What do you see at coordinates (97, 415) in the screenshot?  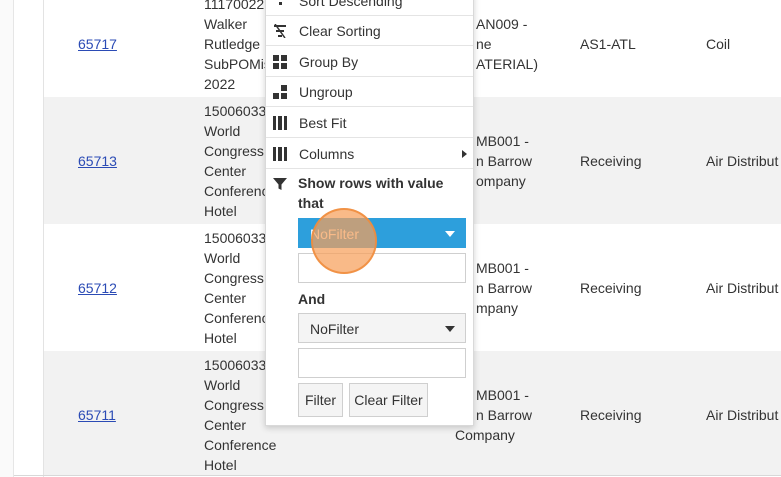 I see `po-number-link: 65711` at bounding box center [97, 415].